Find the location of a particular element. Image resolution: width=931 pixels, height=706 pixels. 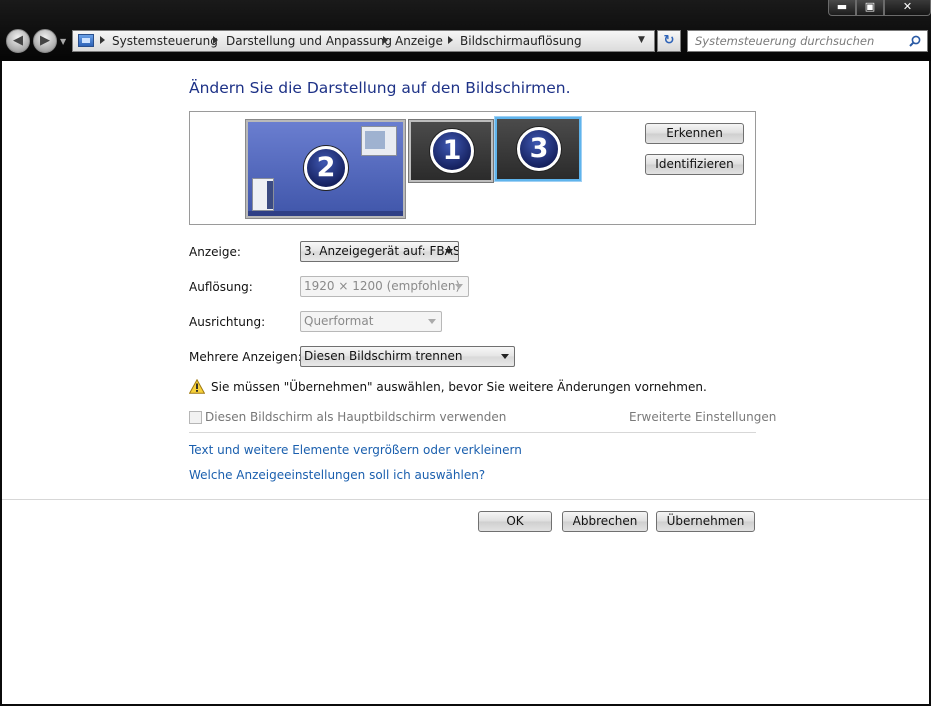

window-thumbnail is located at coordinates (379, 141).